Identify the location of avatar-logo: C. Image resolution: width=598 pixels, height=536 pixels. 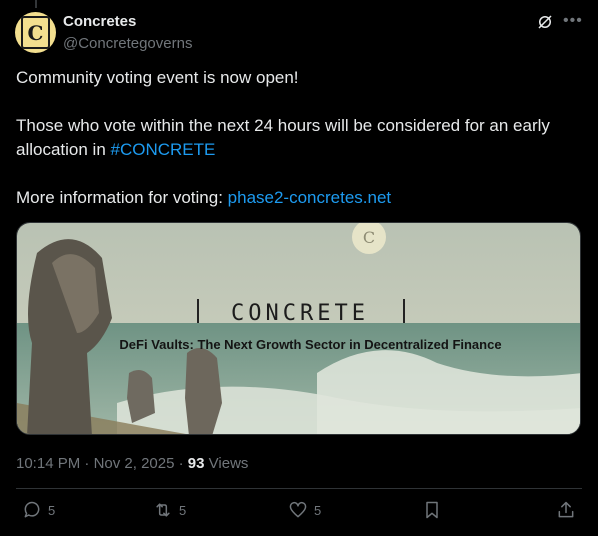
(35, 32).